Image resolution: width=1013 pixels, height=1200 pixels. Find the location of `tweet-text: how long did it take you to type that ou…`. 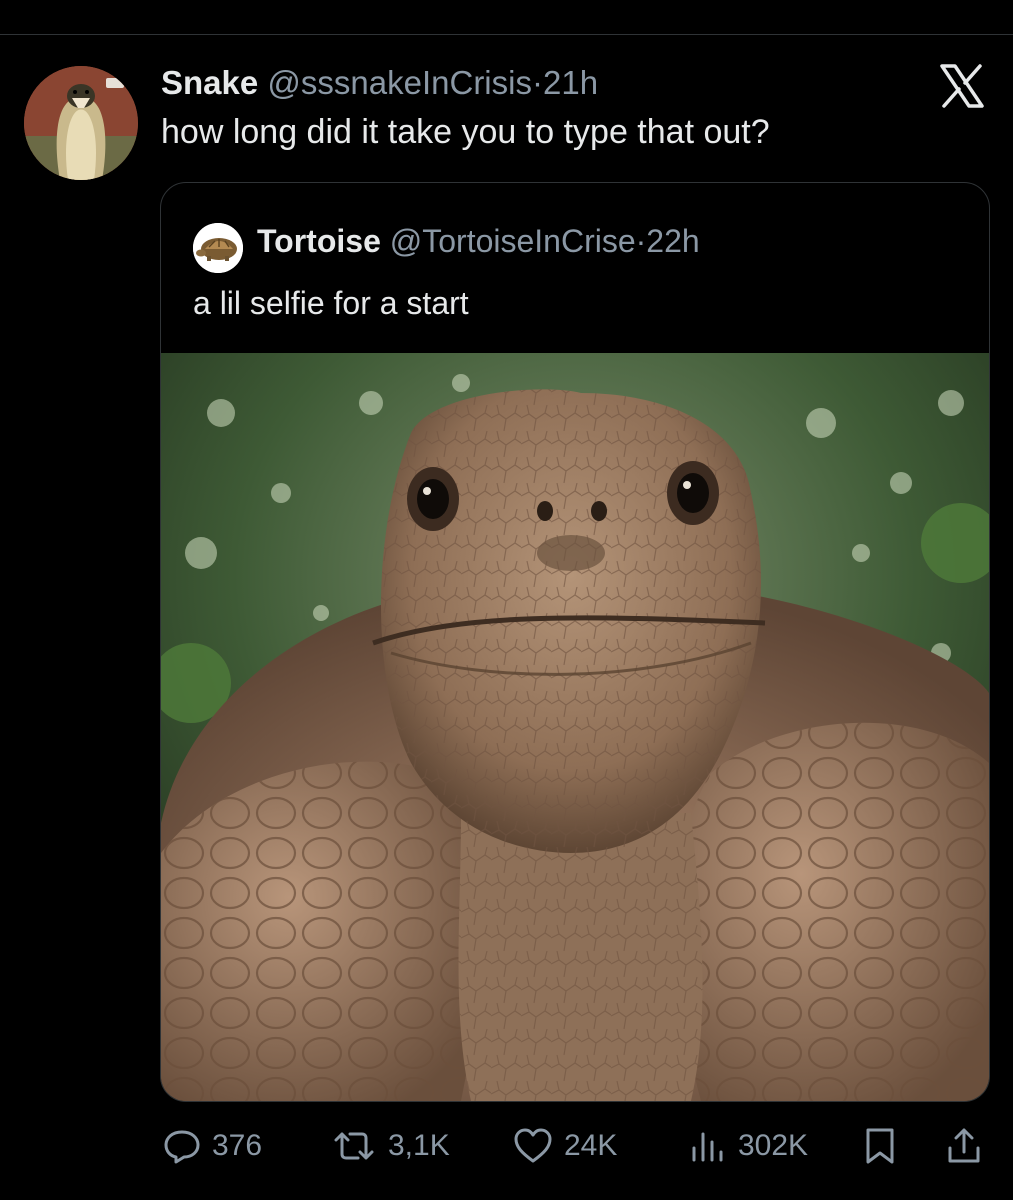

tweet-text: how long did it take you to type that ou… is located at coordinates (465, 132).